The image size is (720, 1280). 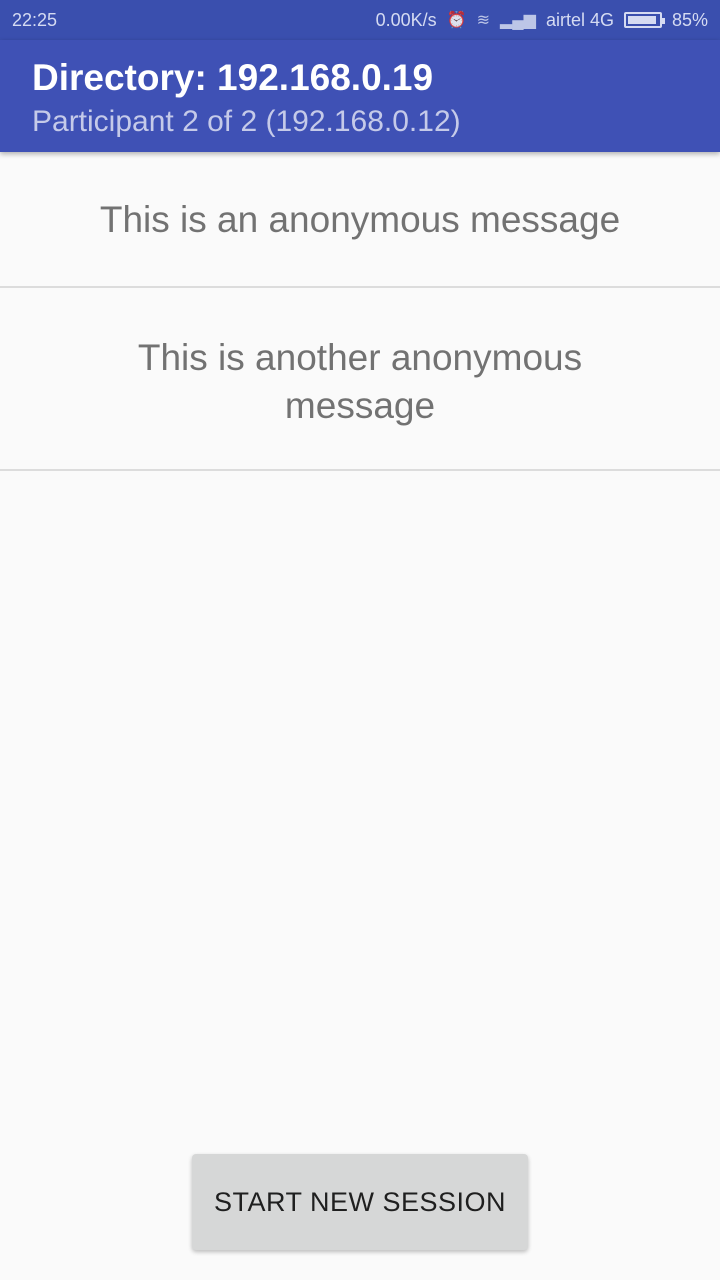 What do you see at coordinates (233, 77) in the screenshot?
I see `page-title: Directory: 192.168.0.19` at bounding box center [233, 77].